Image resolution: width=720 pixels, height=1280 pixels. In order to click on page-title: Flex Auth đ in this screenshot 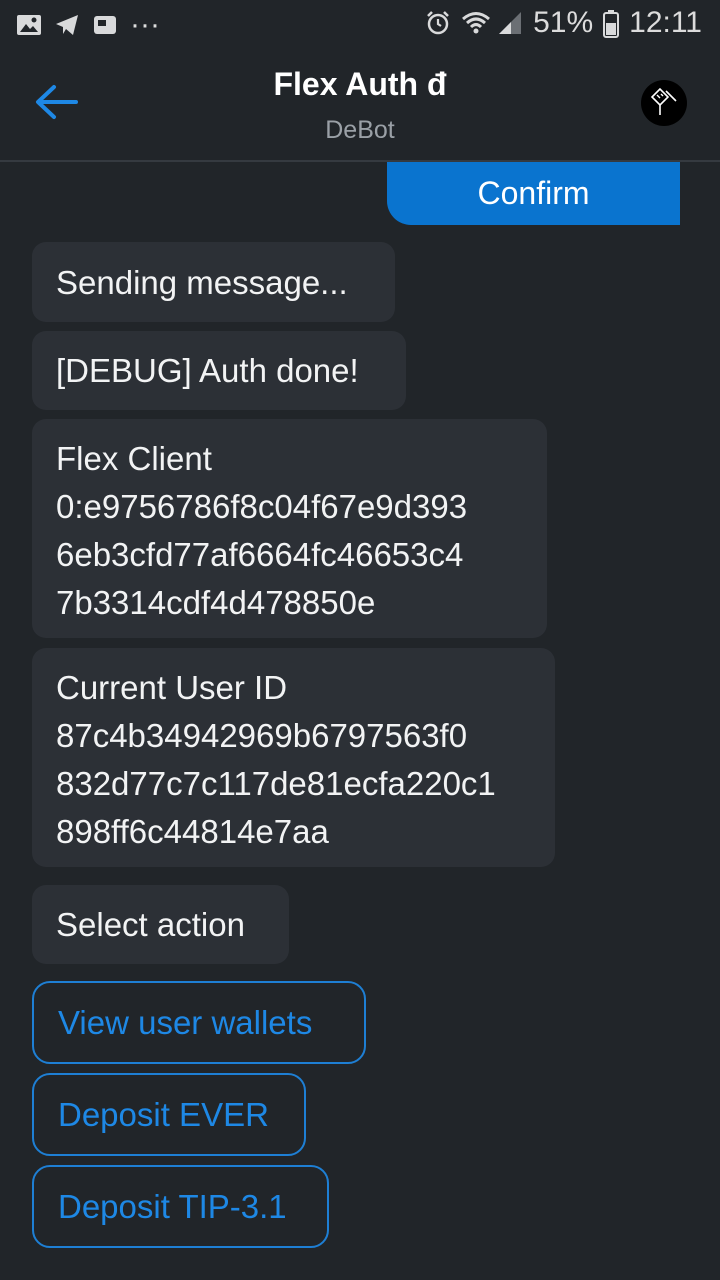, I will do `click(360, 84)`.